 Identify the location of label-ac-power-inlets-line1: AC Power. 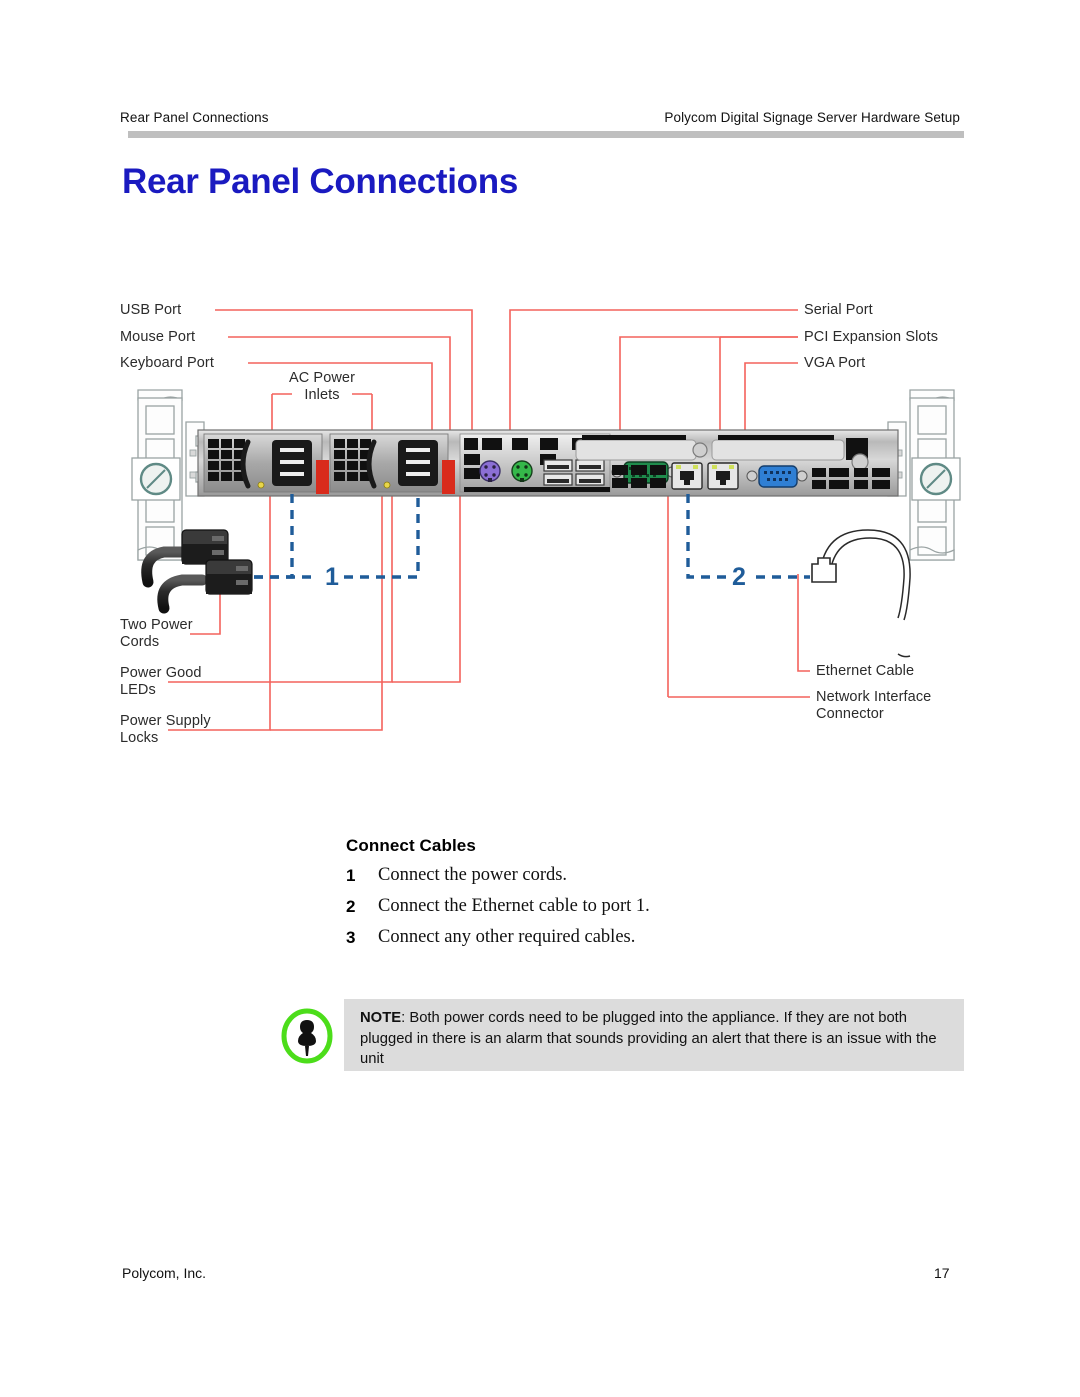
(322, 378).